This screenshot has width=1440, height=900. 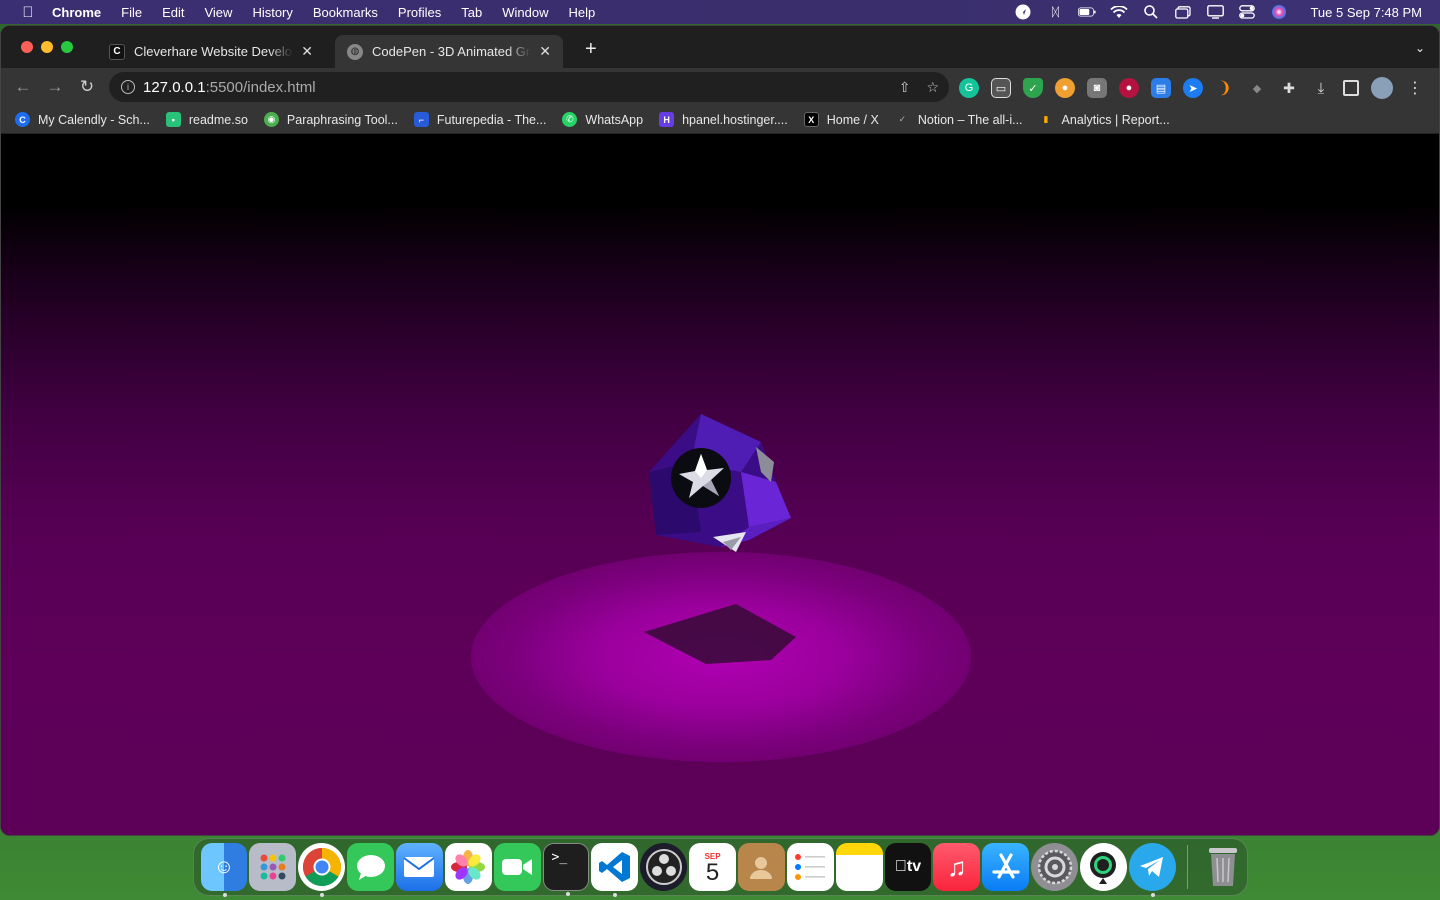 What do you see at coordinates (260, 87) in the screenshot?
I see `url-path: :5500/index.html` at bounding box center [260, 87].